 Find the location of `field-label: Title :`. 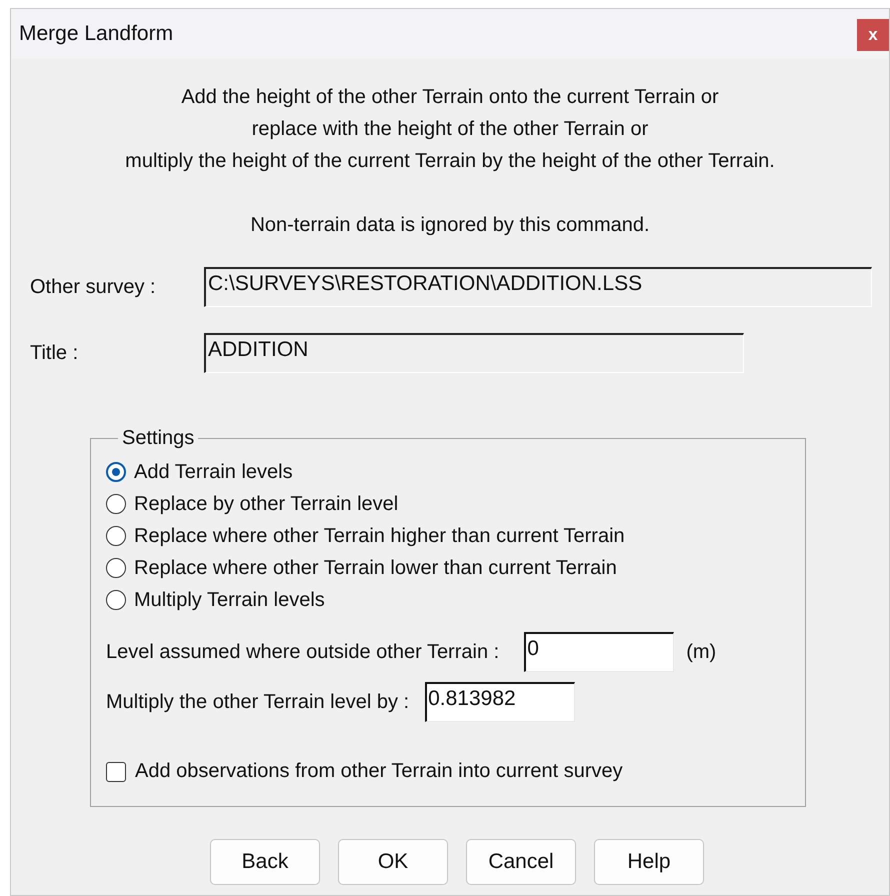

field-label: Title : is located at coordinates (55, 353).